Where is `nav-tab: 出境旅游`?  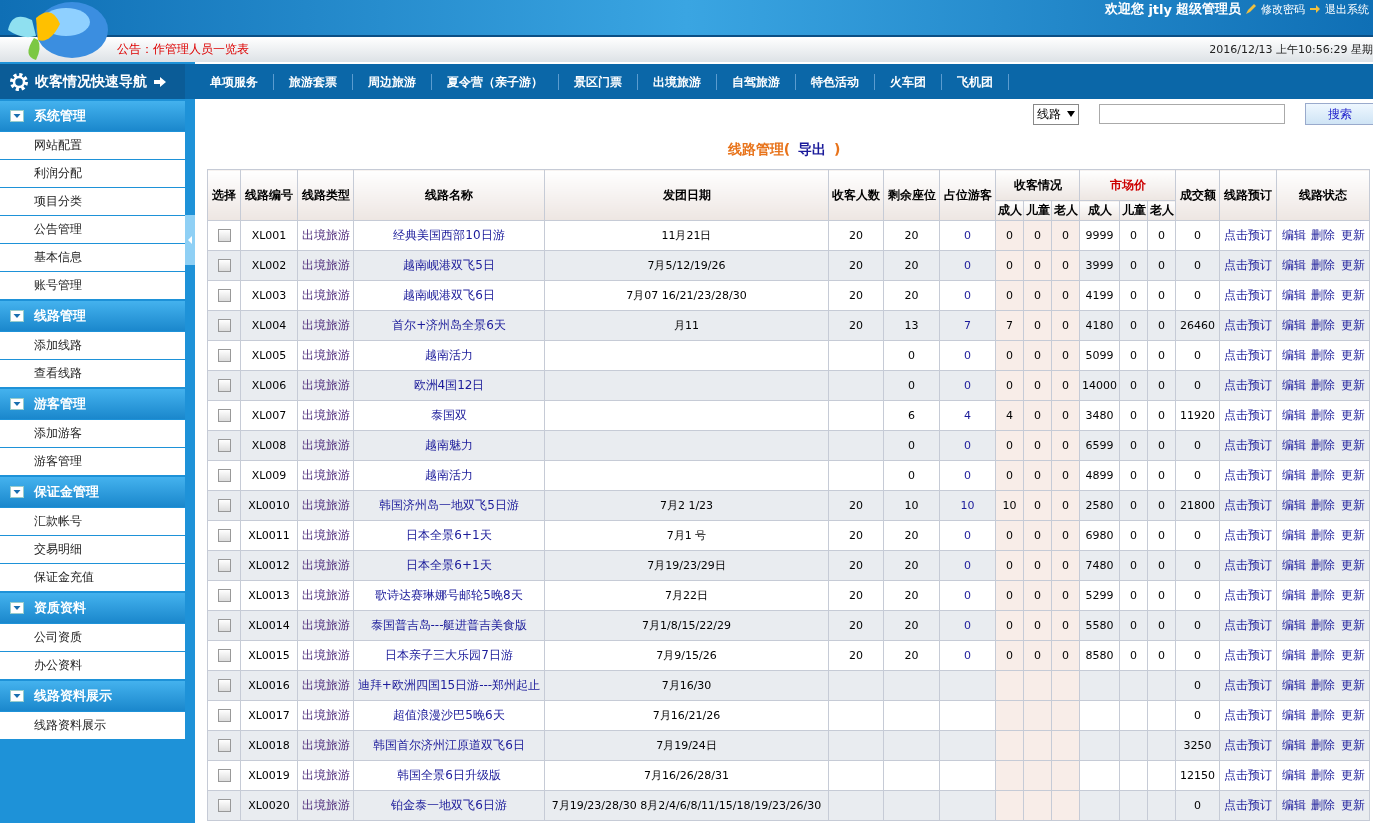
nav-tab: 出境旅游 is located at coordinates (677, 81).